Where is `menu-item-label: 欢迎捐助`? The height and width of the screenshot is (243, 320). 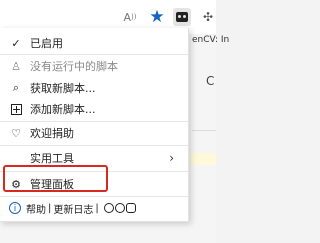 menu-item-label: 欢迎捐助 is located at coordinates (52, 133).